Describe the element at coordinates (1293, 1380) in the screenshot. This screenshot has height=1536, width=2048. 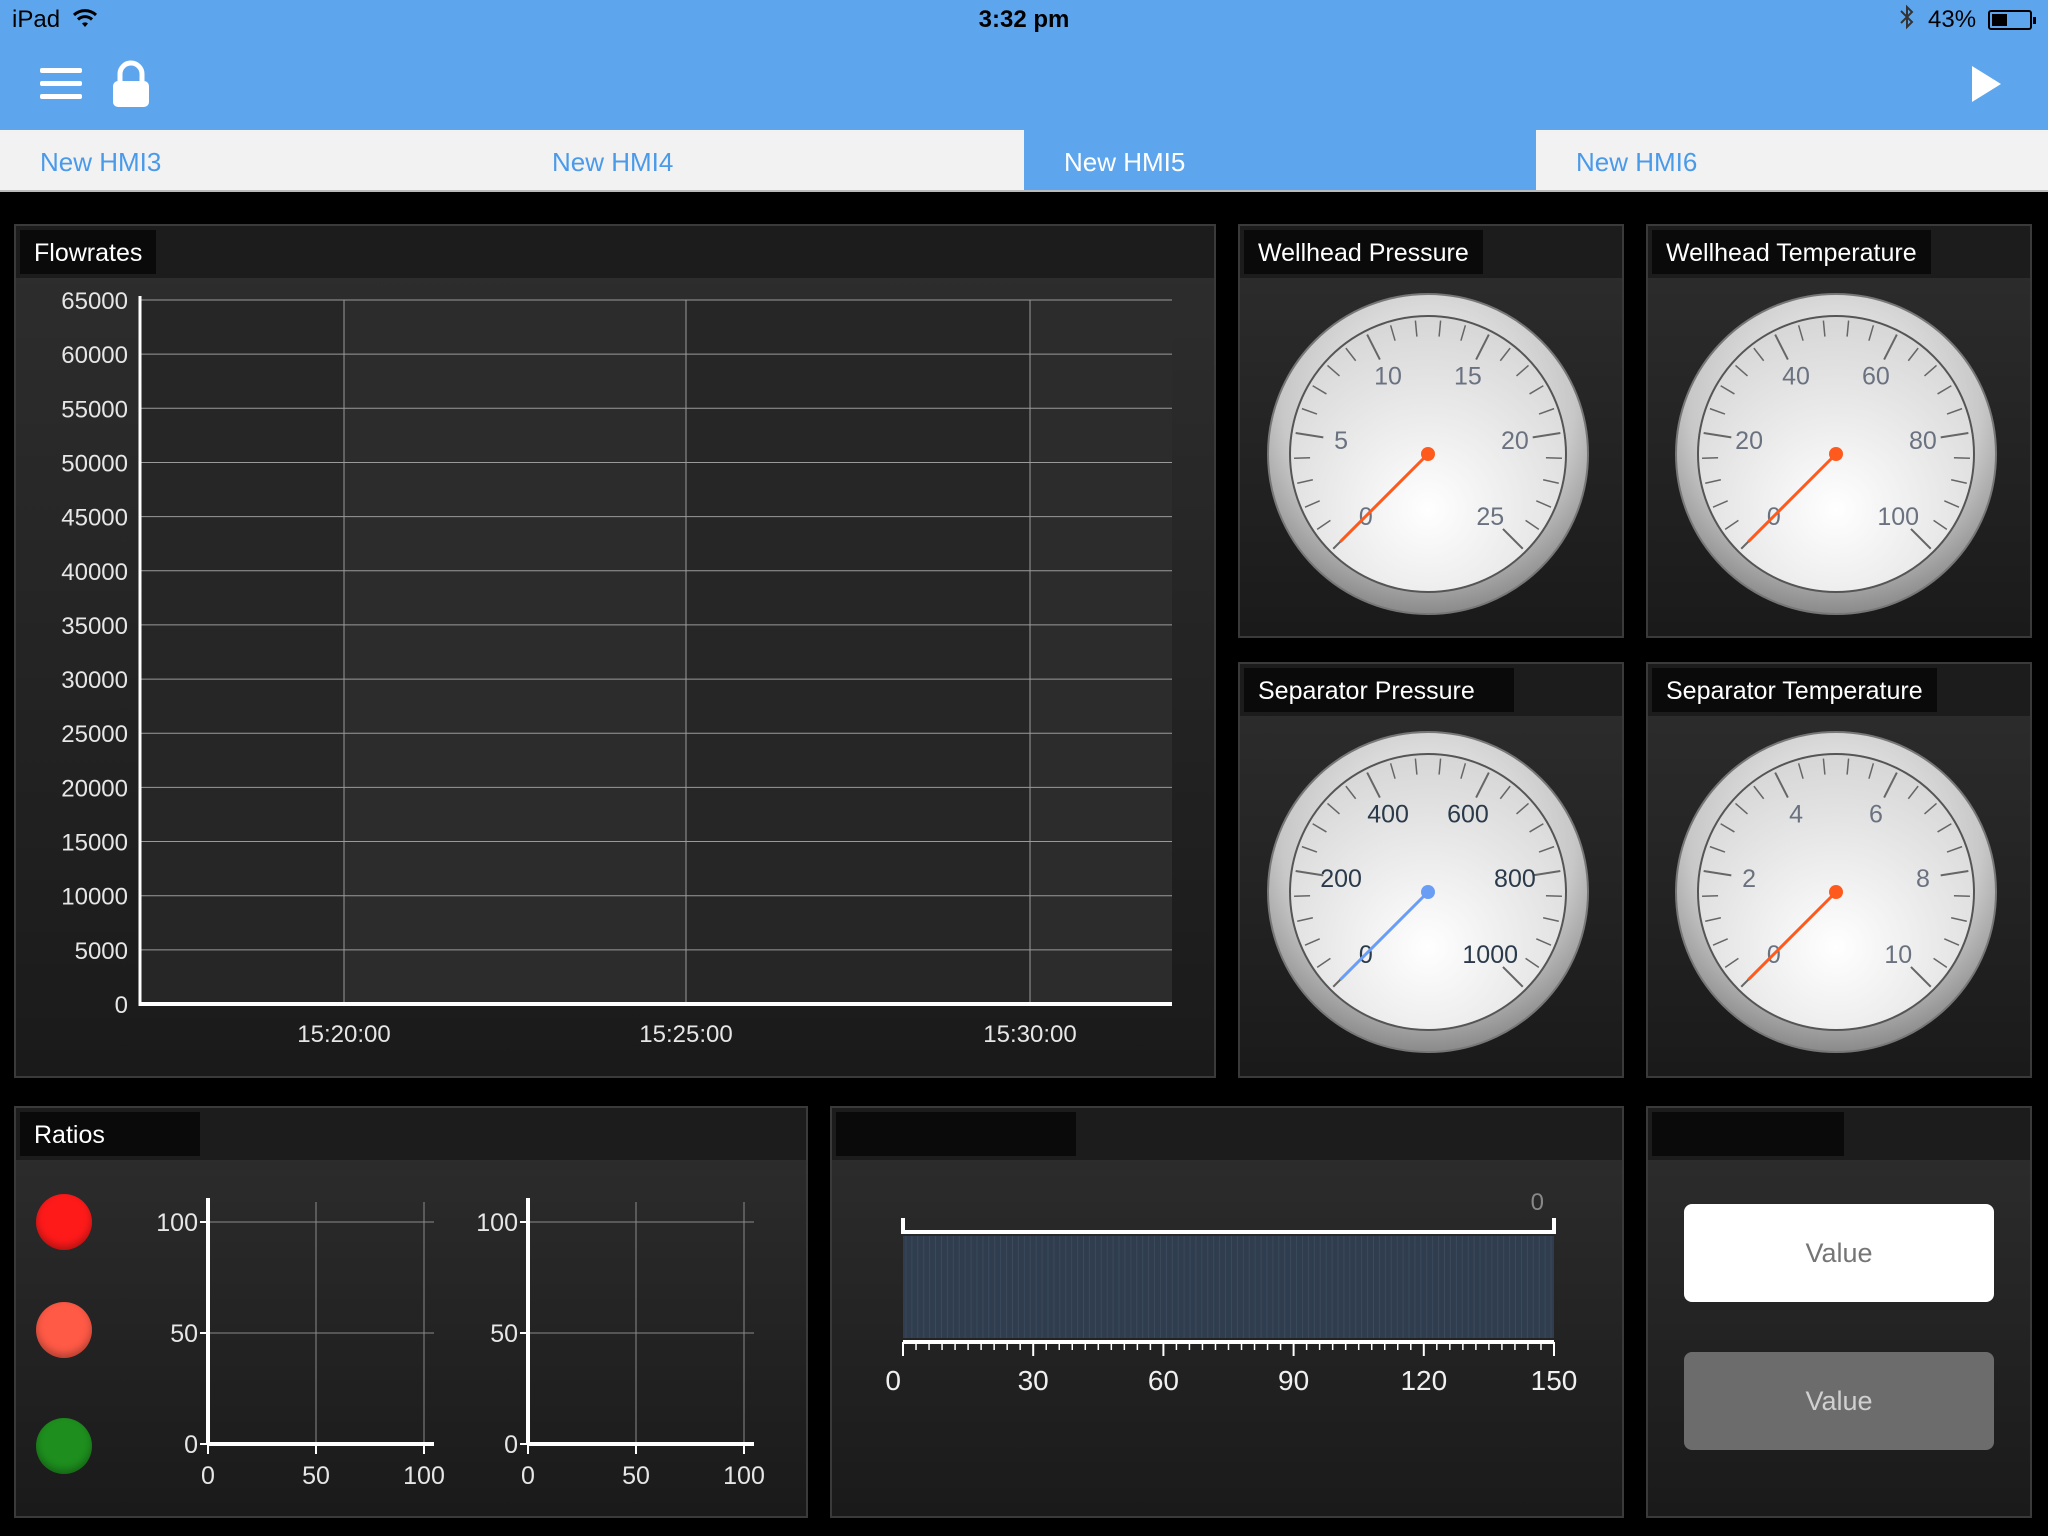
I see `level-bar-tick-label: 90` at that location.